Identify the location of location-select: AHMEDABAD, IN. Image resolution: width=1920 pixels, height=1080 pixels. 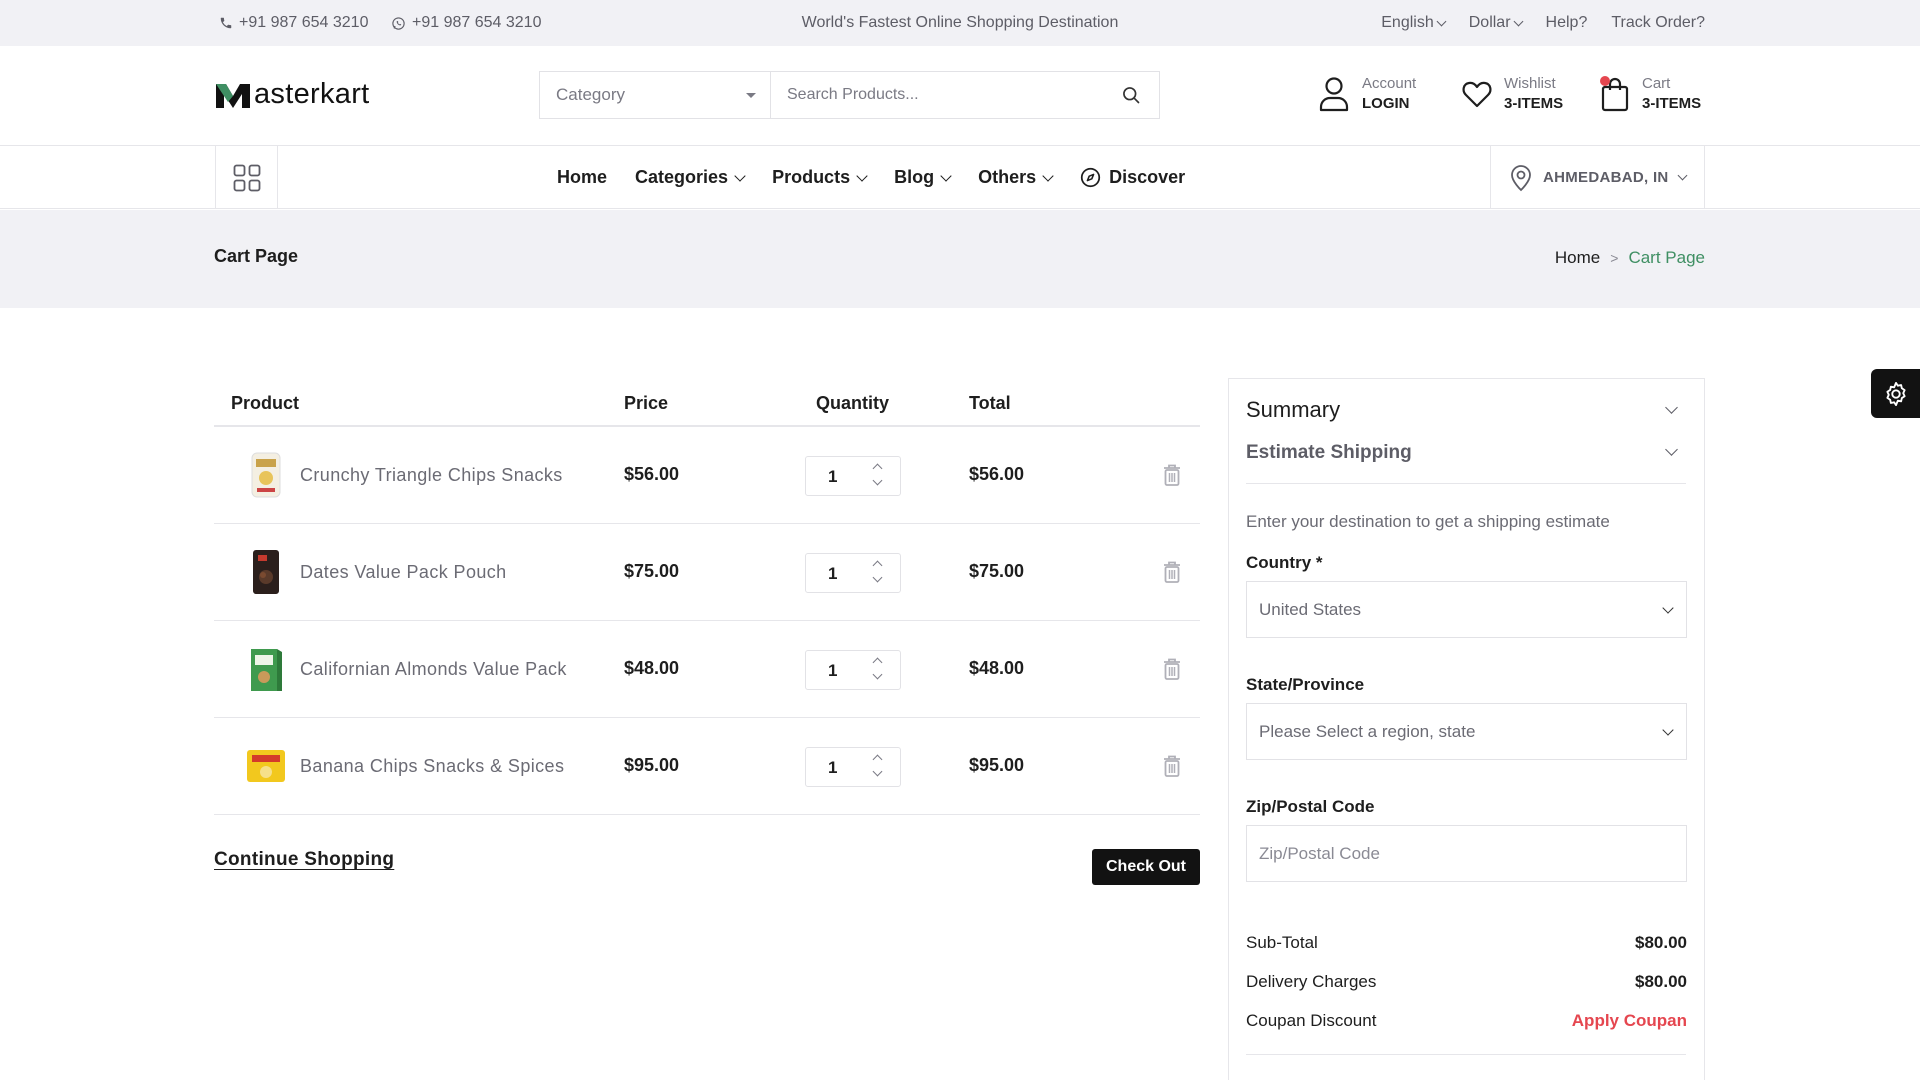
(1597, 177).